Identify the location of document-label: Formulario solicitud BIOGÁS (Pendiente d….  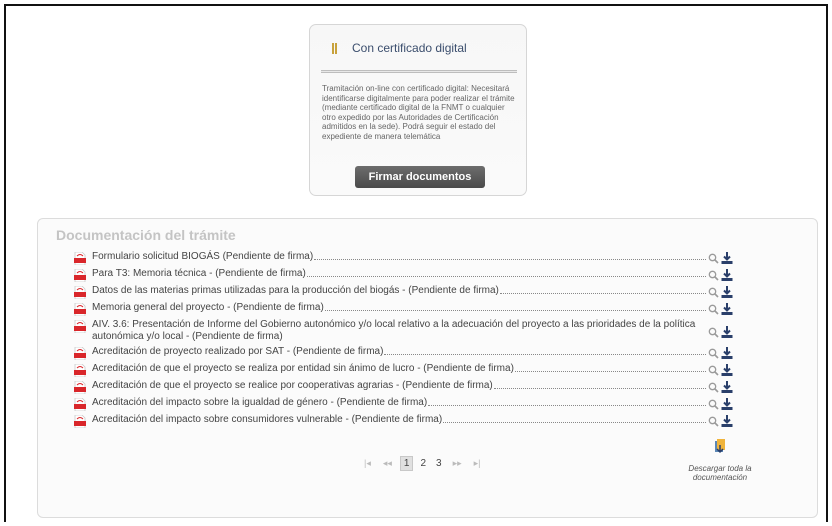
(203, 257).